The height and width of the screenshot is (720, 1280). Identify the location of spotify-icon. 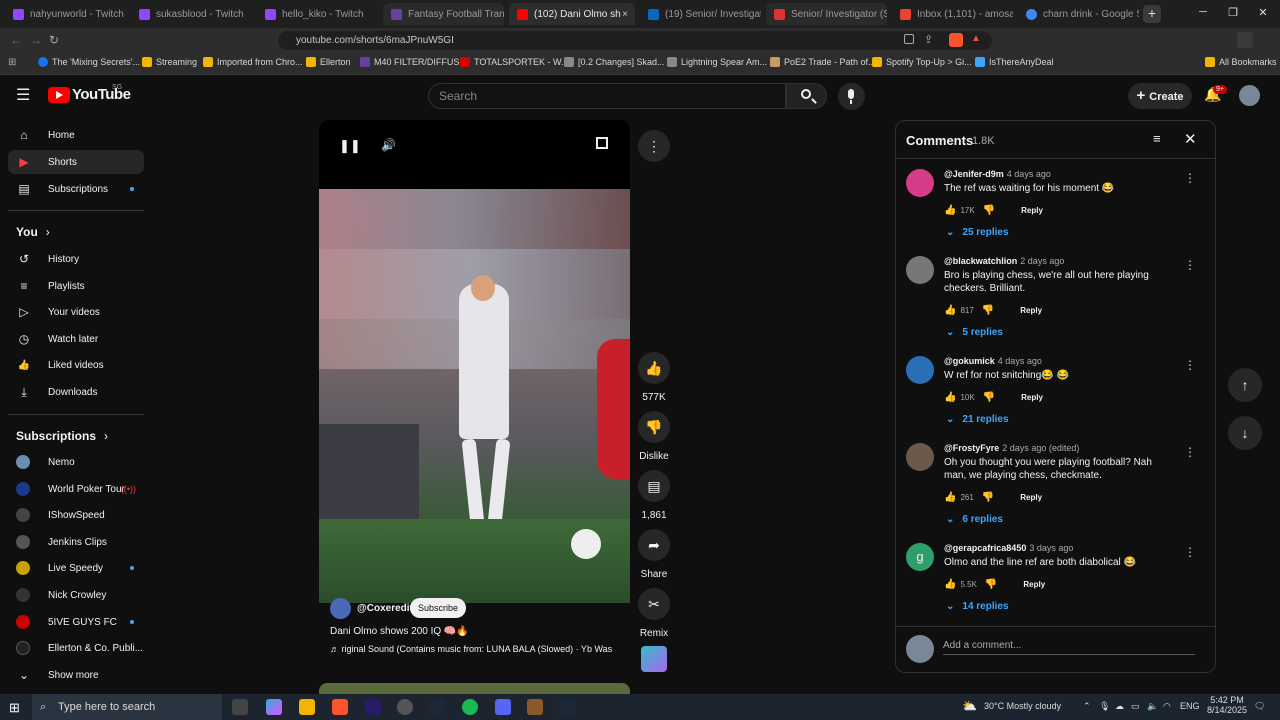
(470, 707).